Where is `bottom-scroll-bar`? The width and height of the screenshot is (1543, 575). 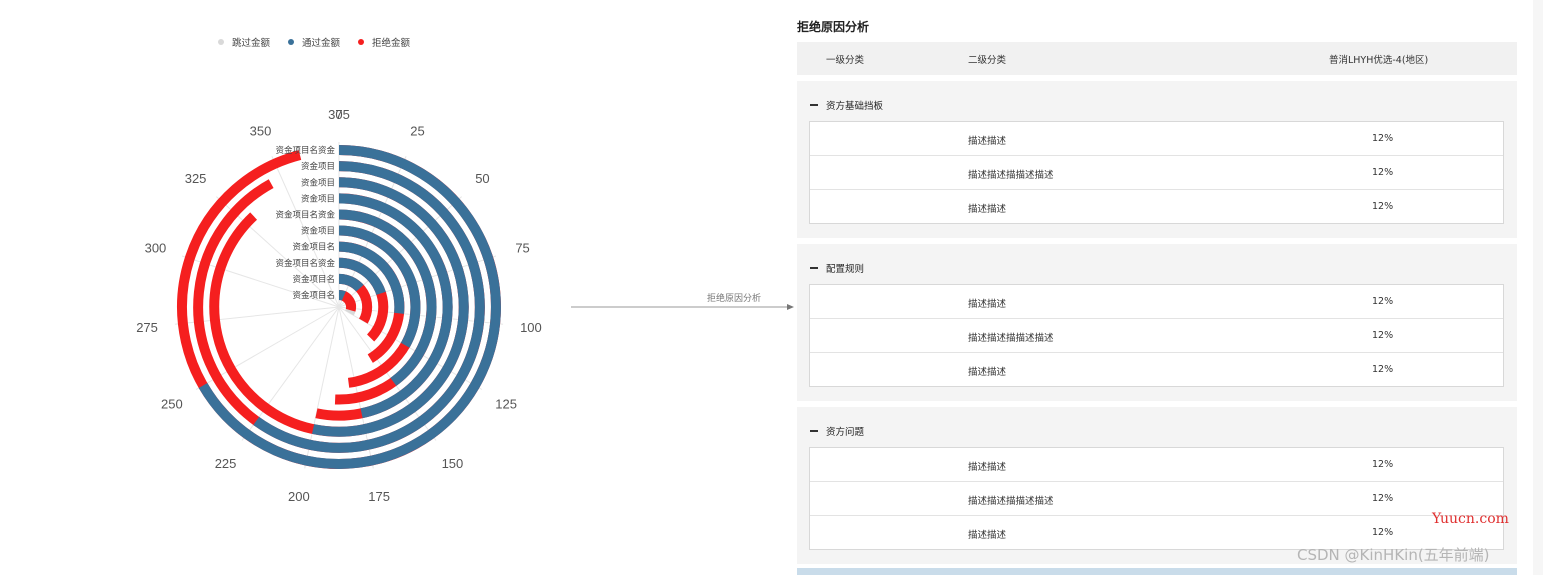 bottom-scroll-bar is located at coordinates (1157, 571).